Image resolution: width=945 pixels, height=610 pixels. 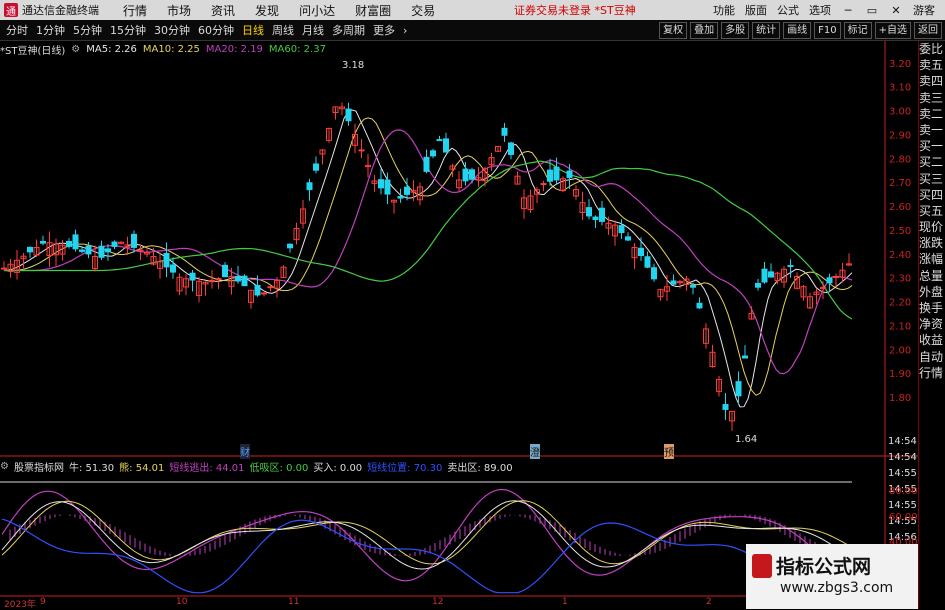 I want to click on date-label-year: 2023年, so click(x=20, y=605).